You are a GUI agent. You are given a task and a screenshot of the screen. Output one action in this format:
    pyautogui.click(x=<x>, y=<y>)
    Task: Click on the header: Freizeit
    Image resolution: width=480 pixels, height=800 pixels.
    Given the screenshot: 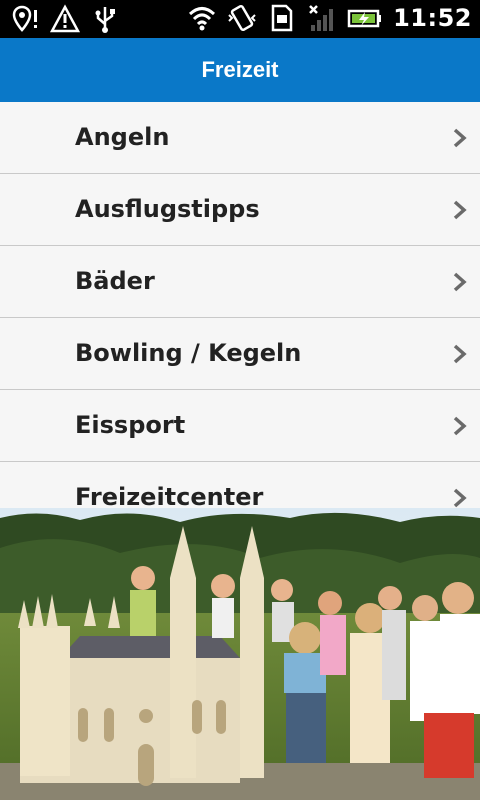 What is the action you would take?
    pyautogui.click(x=240, y=70)
    